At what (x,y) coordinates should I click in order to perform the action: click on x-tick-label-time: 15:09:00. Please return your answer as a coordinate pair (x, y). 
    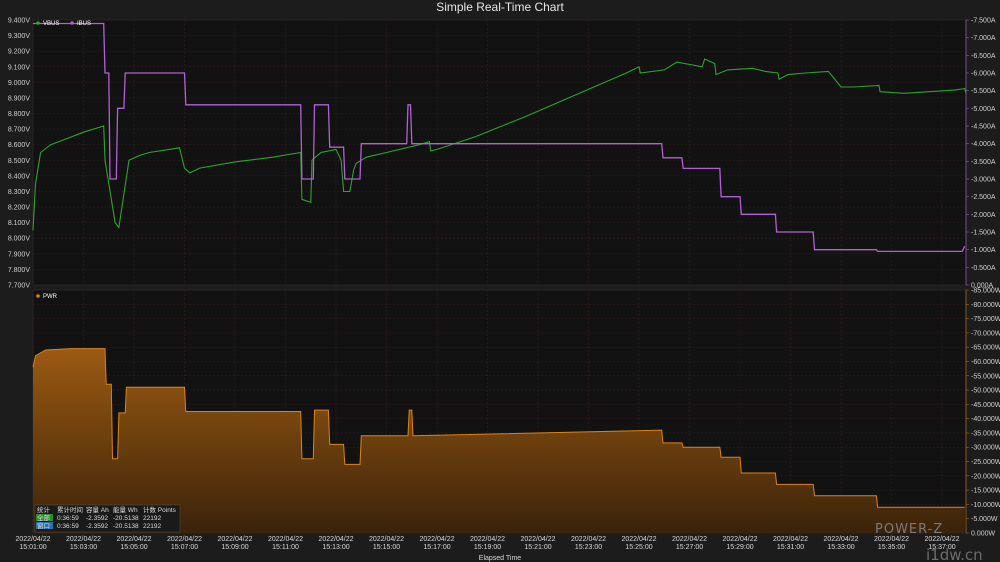
    Looking at the image, I should click on (234, 547).